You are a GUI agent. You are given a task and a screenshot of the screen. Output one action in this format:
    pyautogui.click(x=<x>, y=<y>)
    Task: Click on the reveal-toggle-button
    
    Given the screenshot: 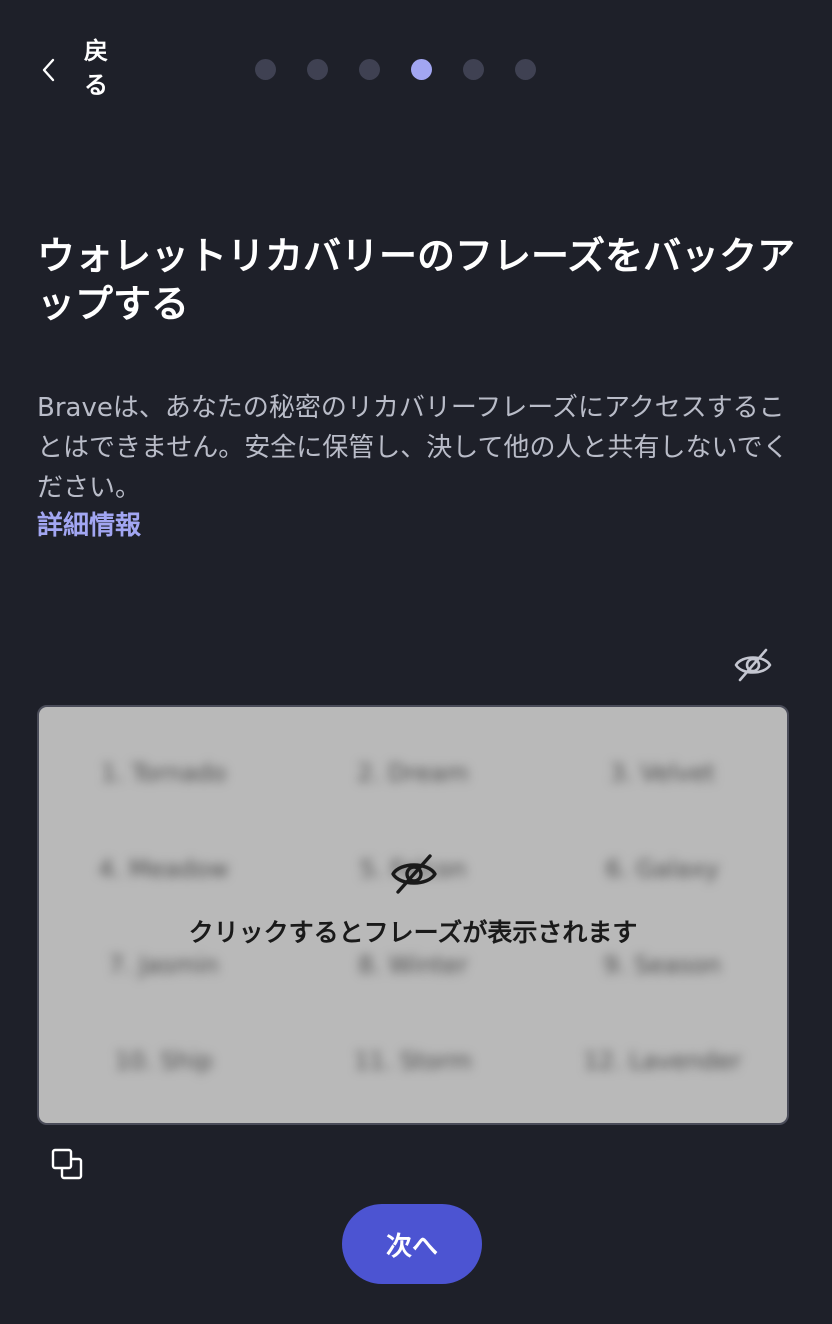 What is the action you would take?
    pyautogui.click(x=753, y=665)
    